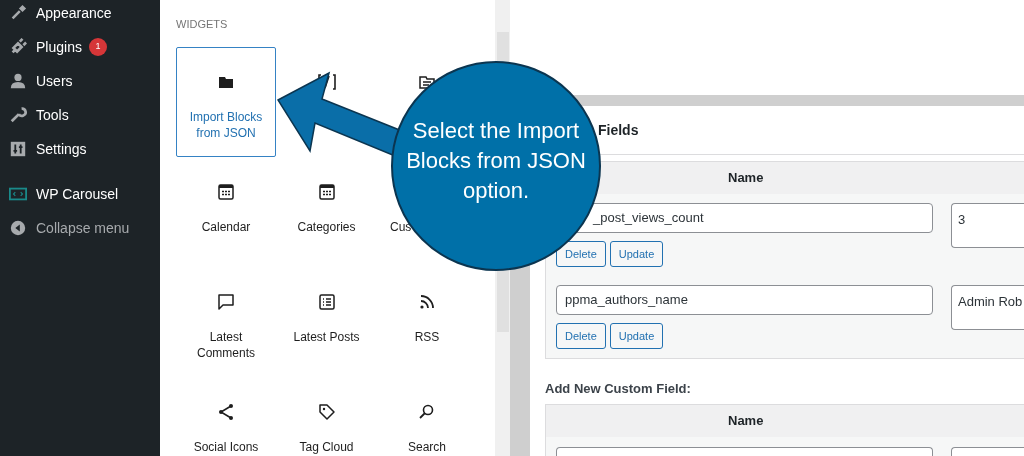  What do you see at coordinates (97, 47) in the screenshot?
I see `update-count-badge: 1` at bounding box center [97, 47].